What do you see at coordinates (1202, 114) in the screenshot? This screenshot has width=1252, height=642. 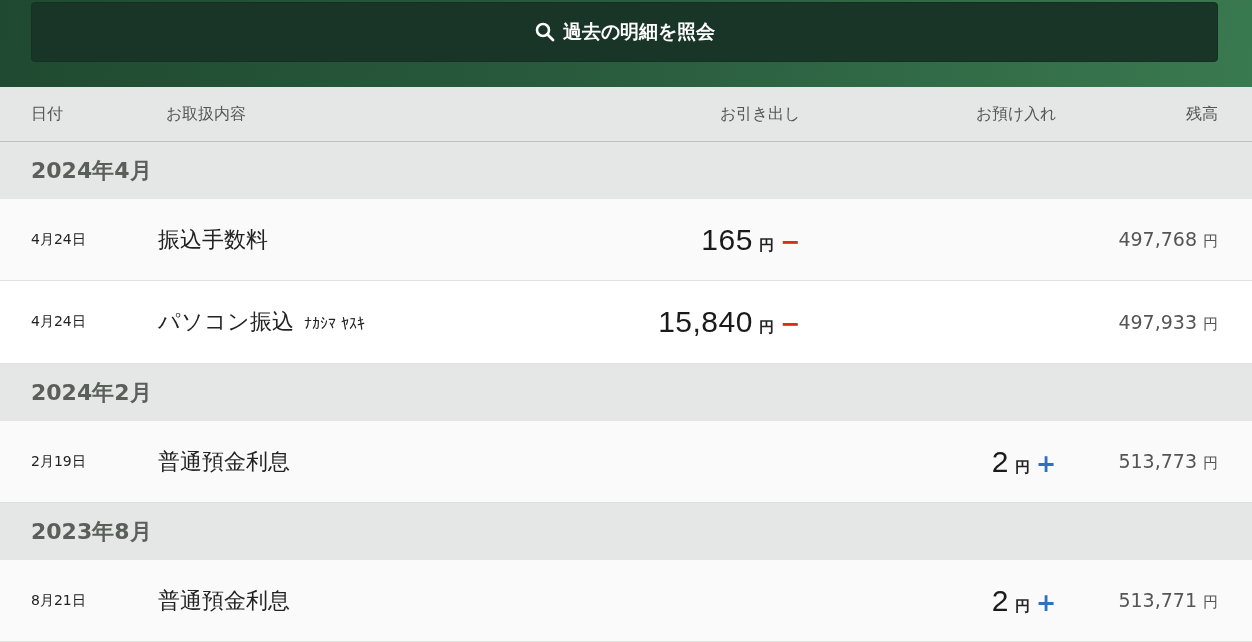 I see `column-header: 残高` at bounding box center [1202, 114].